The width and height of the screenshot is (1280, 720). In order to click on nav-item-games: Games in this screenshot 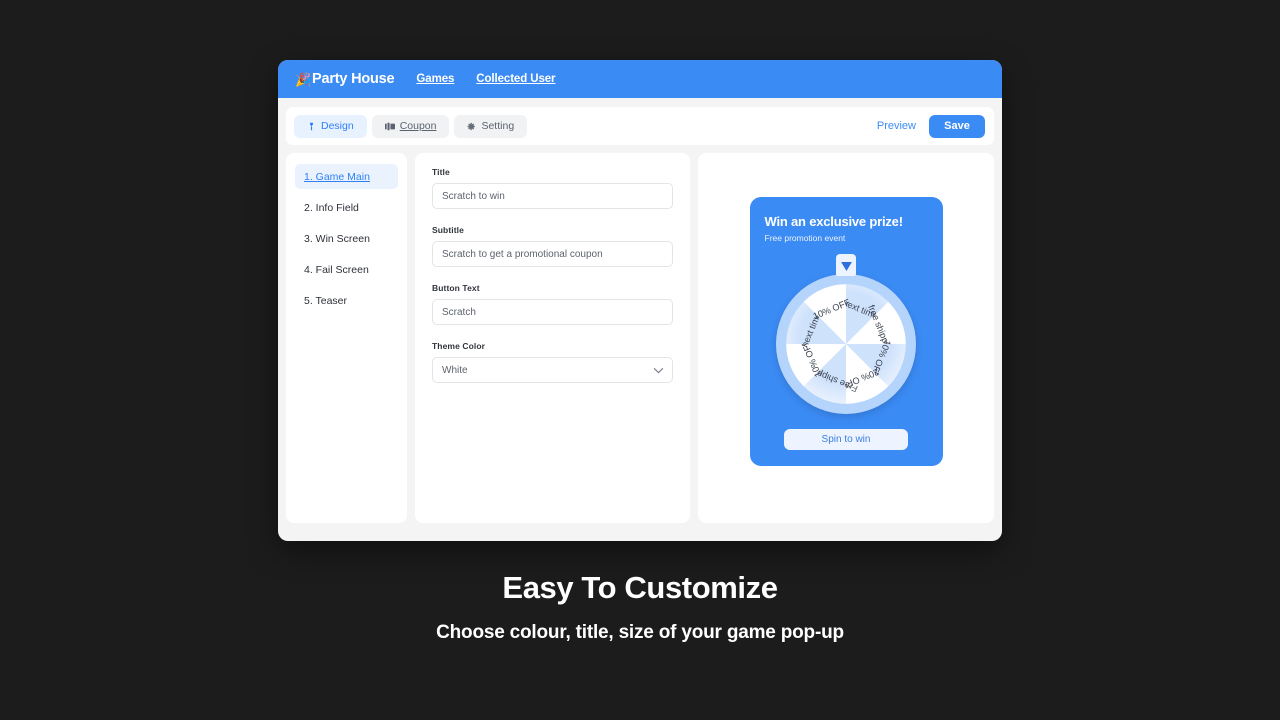, I will do `click(435, 79)`.